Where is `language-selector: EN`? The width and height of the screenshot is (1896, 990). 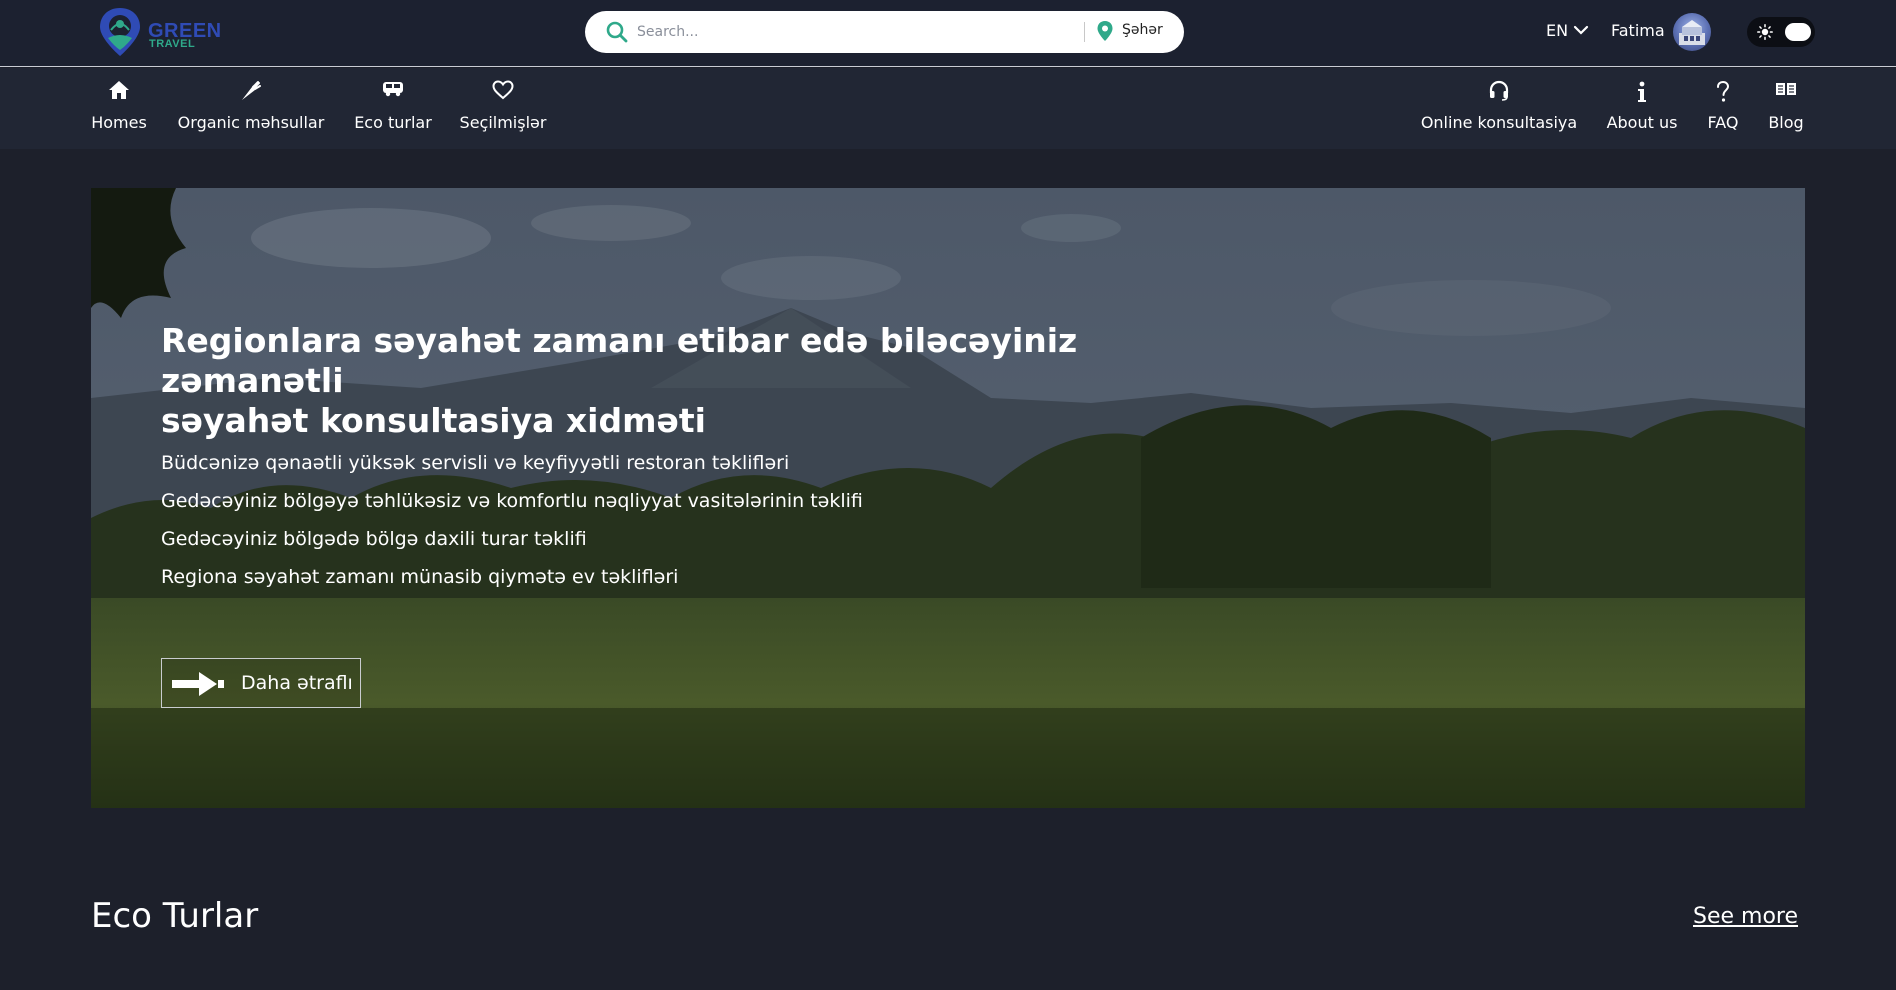 language-selector: EN is located at coordinates (1557, 30).